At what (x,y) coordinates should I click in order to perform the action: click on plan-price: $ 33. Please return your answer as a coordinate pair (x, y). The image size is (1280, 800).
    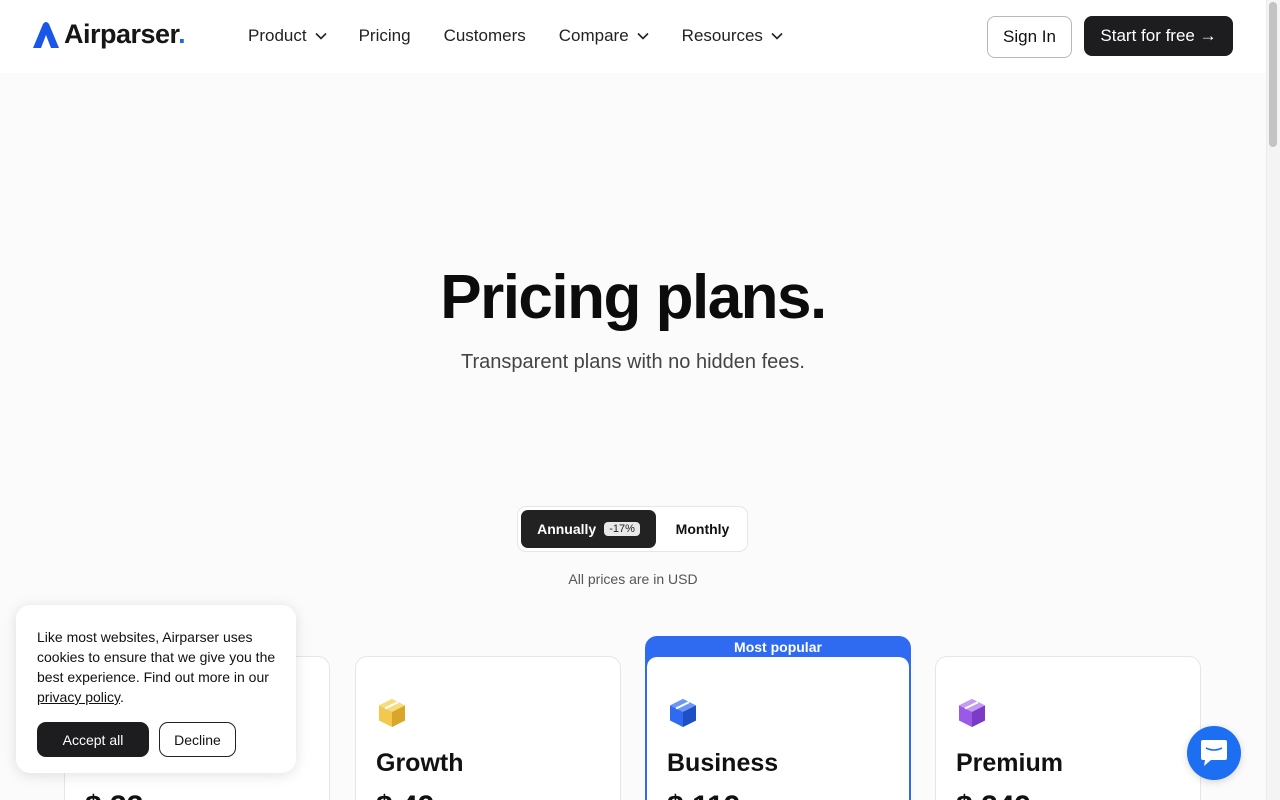
    Looking at the image, I should click on (114, 795).